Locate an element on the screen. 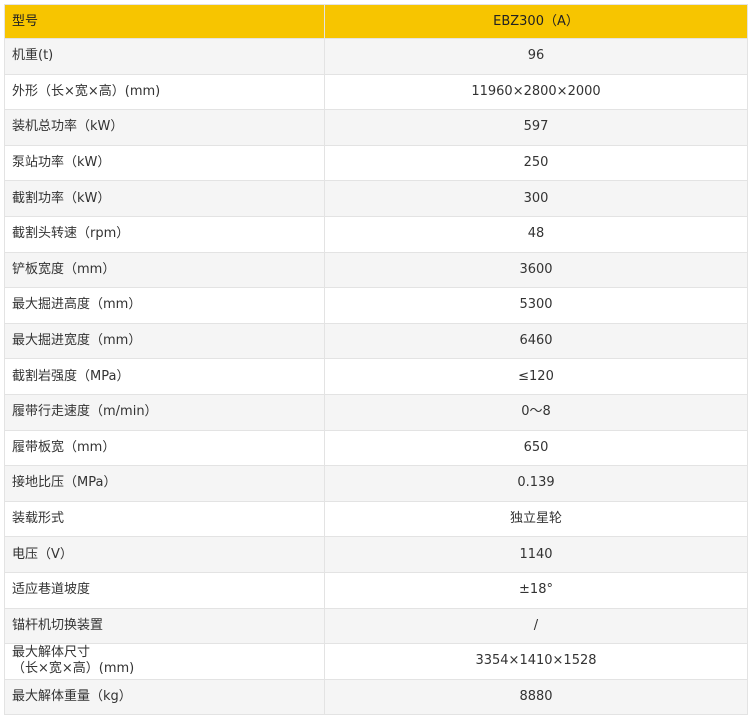 The image size is (750, 720). row-label: 最大掘进高度（mm） is located at coordinates (164, 305).